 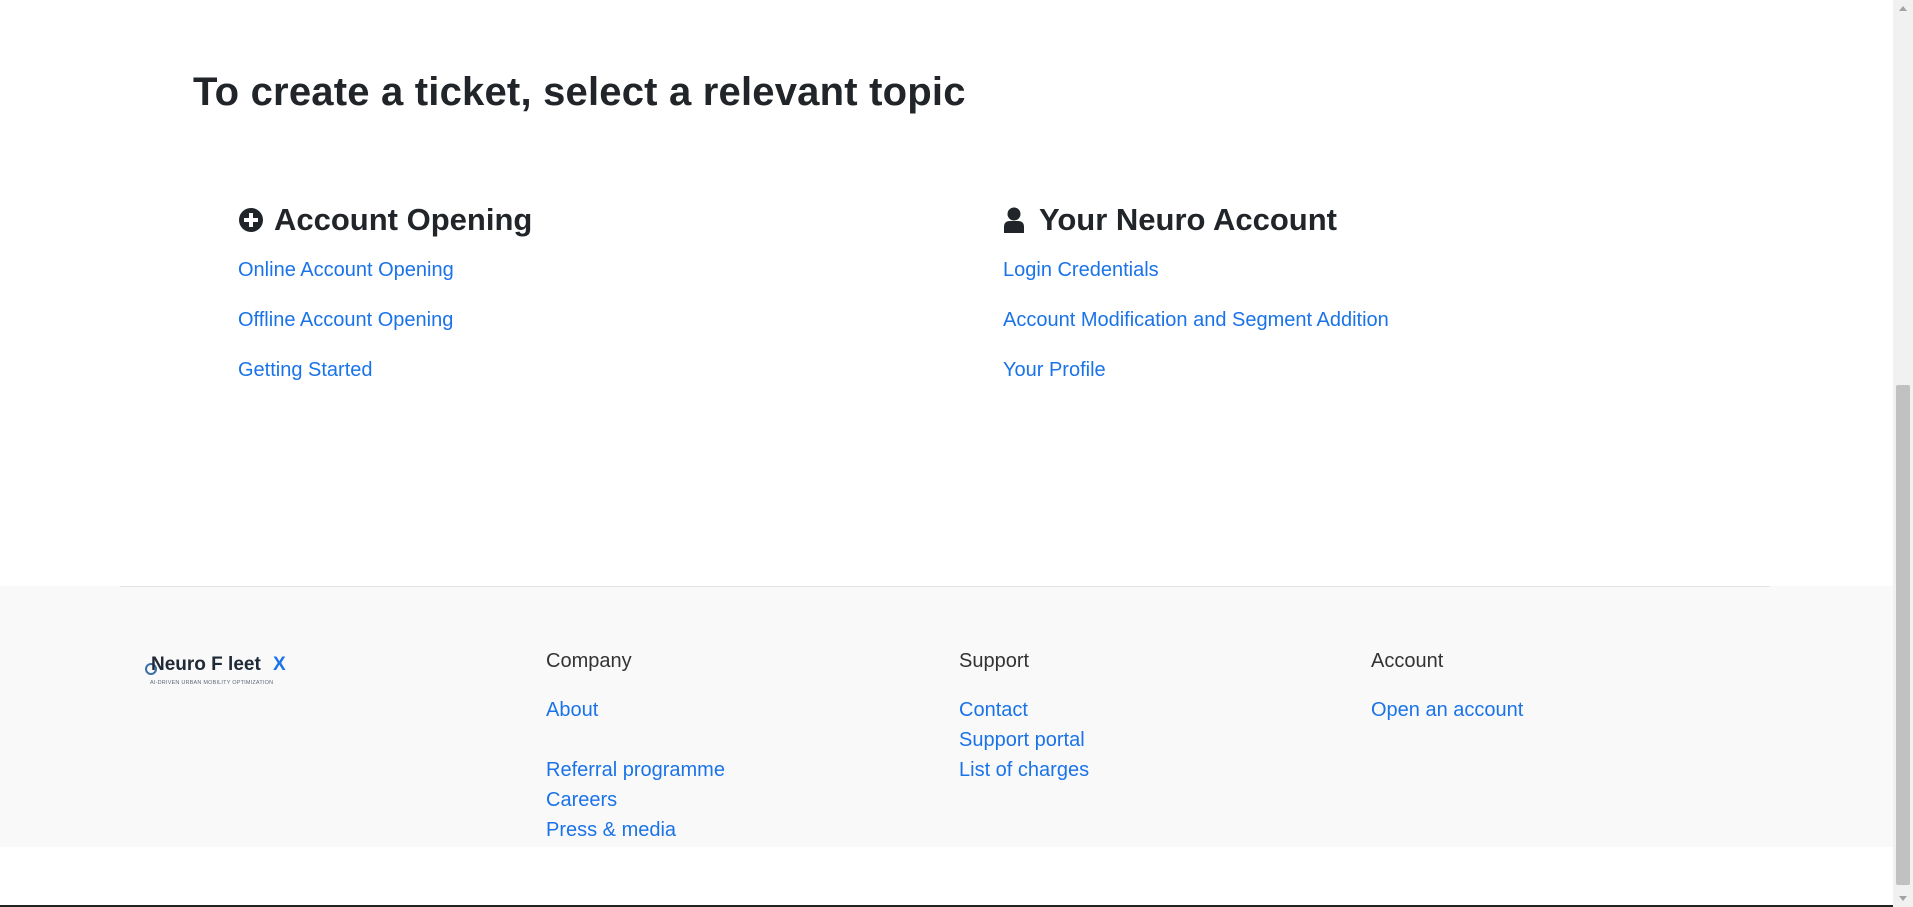 What do you see at coordinates (1903, 898) in the screenshot?
I see `scroll-down-arrow-icon` at bounding box center [1903, 898].